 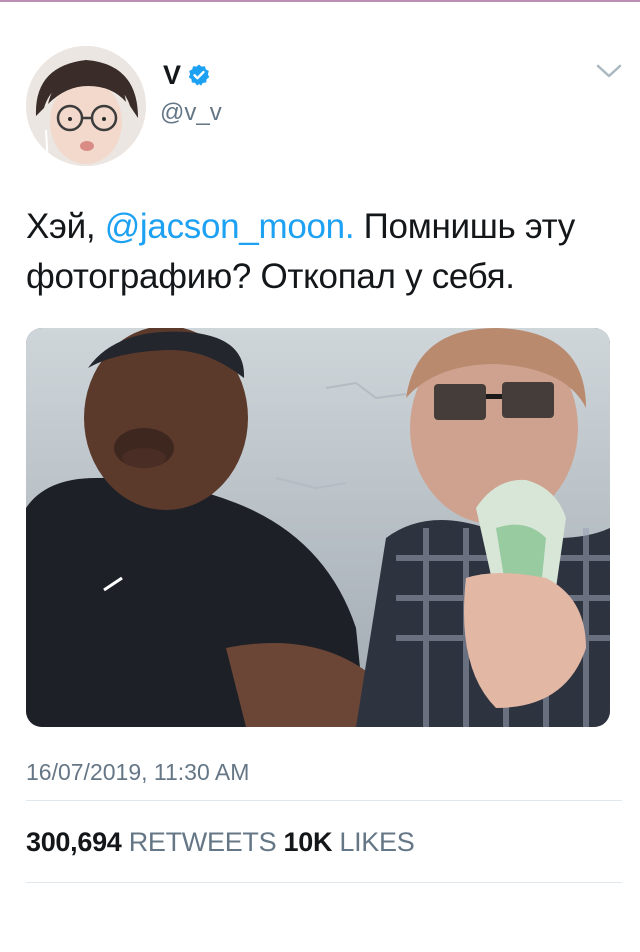 What do you see at coordinates (320, 1) in the screenshot?
I see `top-divider` at bounding box center [320, 1].